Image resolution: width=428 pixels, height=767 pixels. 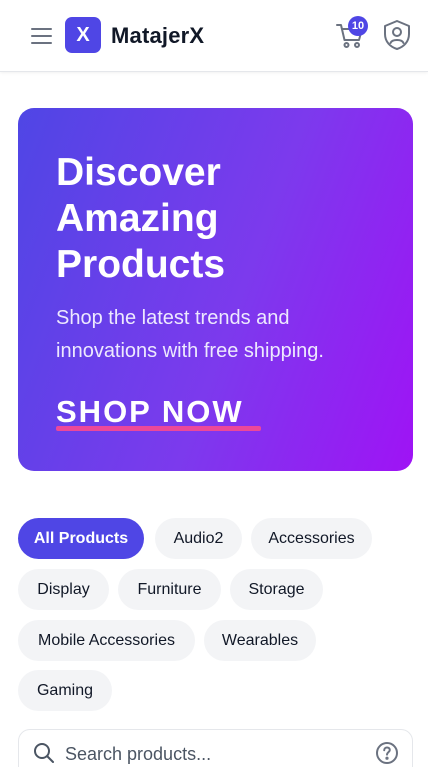 What do you see at coordinates (157, 36) in the screenshot?
I see `app-name: MatajerX` at bounding box center [157, 36].